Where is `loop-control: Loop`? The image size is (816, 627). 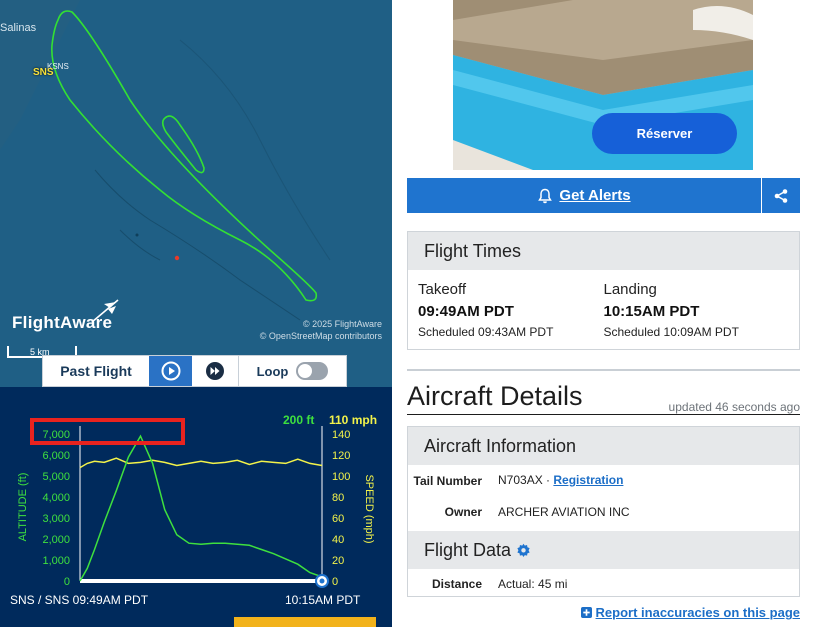 loop-control: Loop is located at coordinates (292, 371).